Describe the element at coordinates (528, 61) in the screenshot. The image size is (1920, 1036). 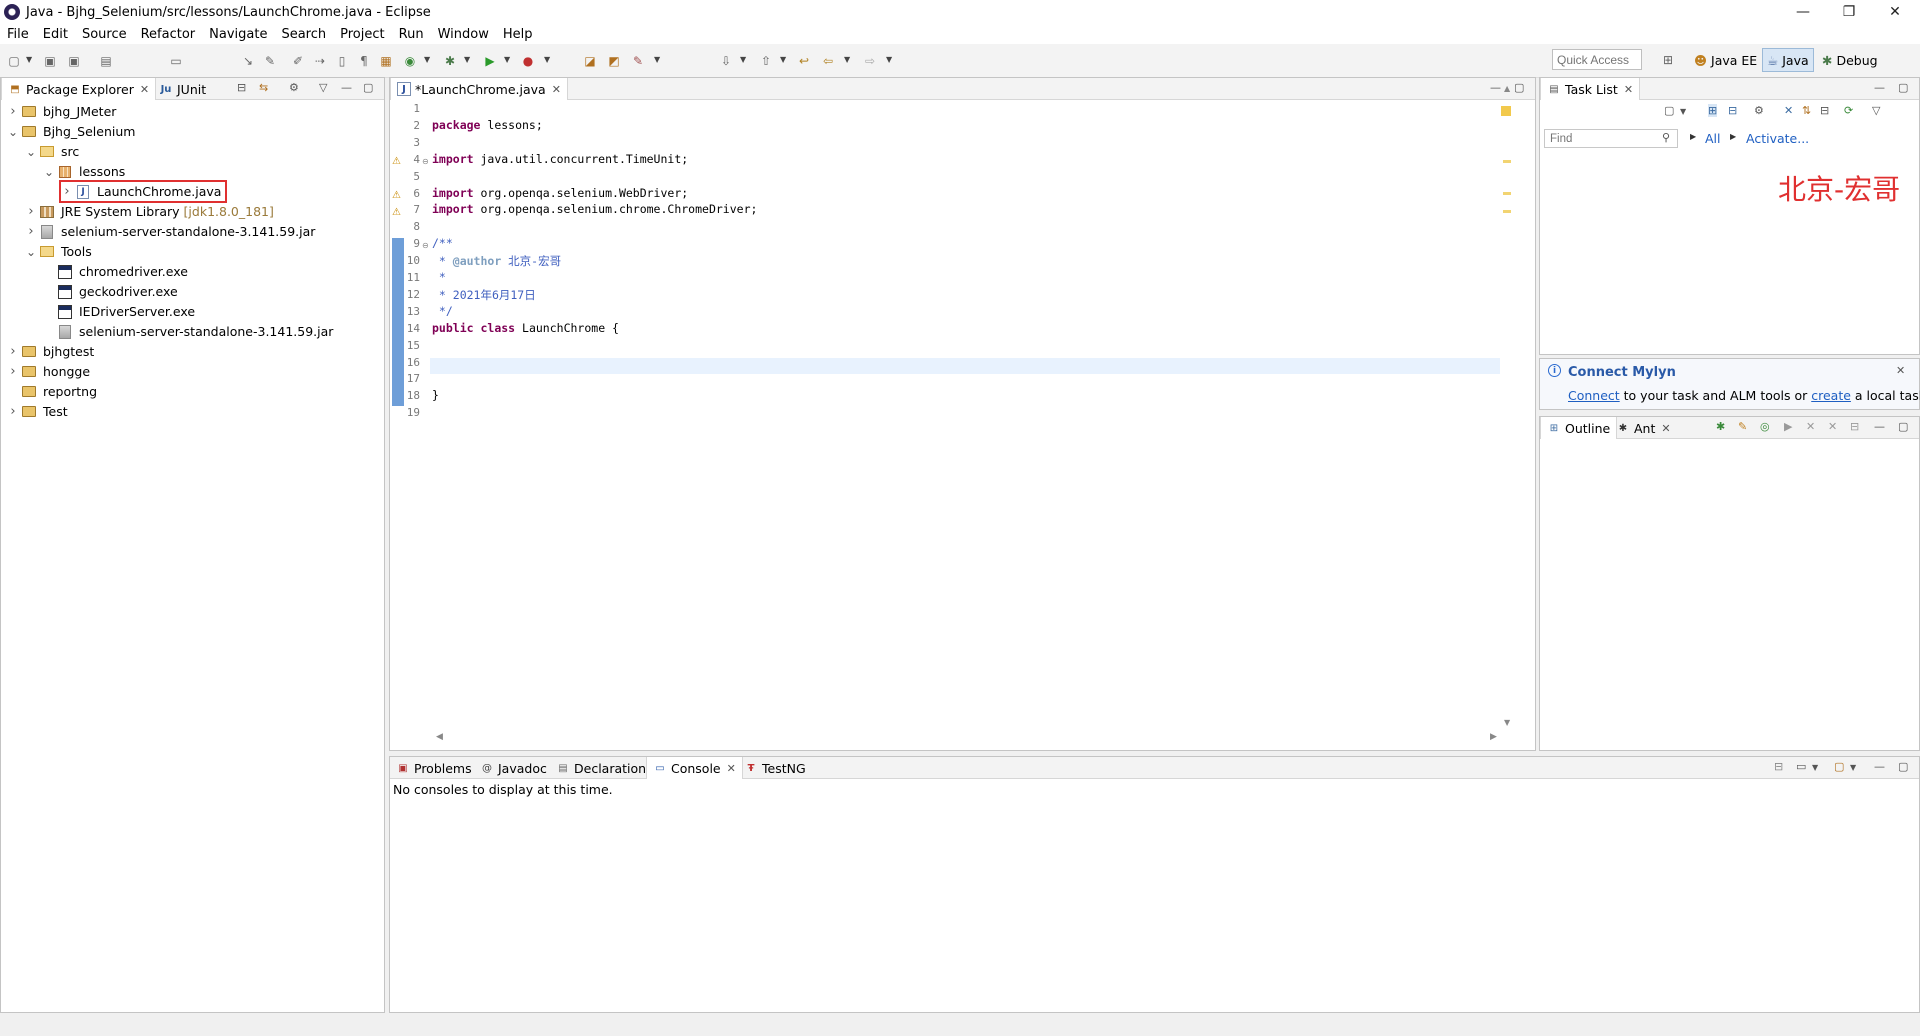
I see `external-tools-icon: ●` at that location.